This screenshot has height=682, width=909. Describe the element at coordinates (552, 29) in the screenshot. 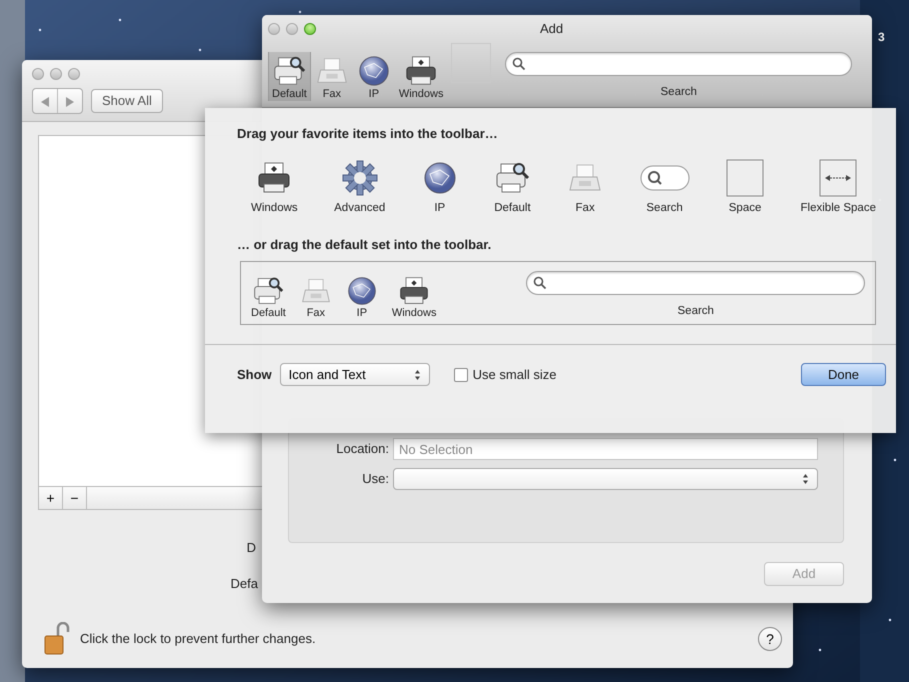

I see `window-title: Add` at that location.